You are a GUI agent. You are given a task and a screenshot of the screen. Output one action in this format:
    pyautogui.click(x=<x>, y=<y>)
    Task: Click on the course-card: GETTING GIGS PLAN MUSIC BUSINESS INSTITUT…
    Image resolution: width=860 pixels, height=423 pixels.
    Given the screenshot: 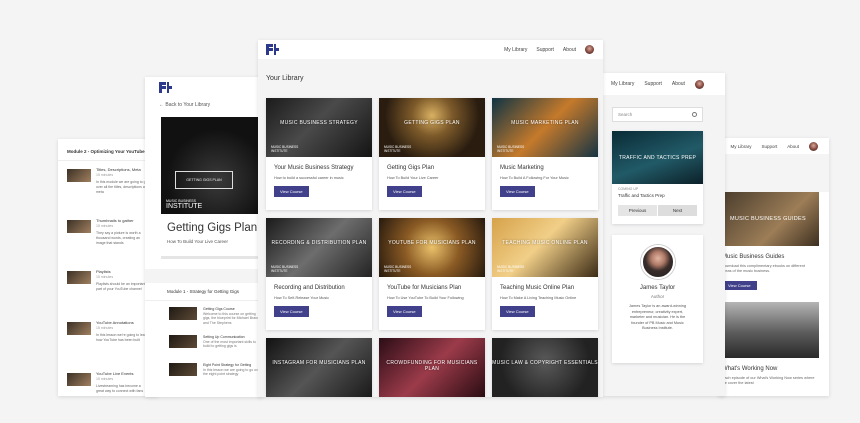 What is the action you would take?
    pyautogui.click(x=432, y=154)
    